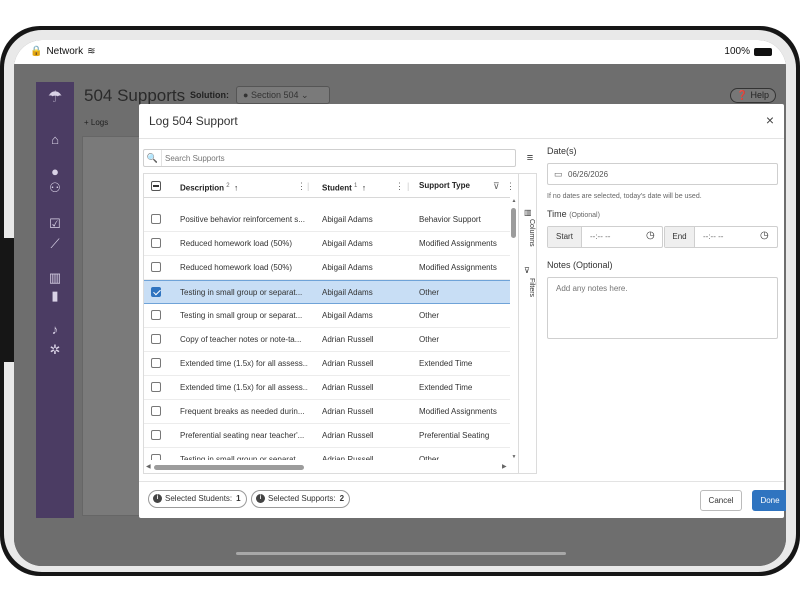 The height and width of the screenshot is (600, 800). I want to click on sliders-icon: ≡, so click(530, 158).